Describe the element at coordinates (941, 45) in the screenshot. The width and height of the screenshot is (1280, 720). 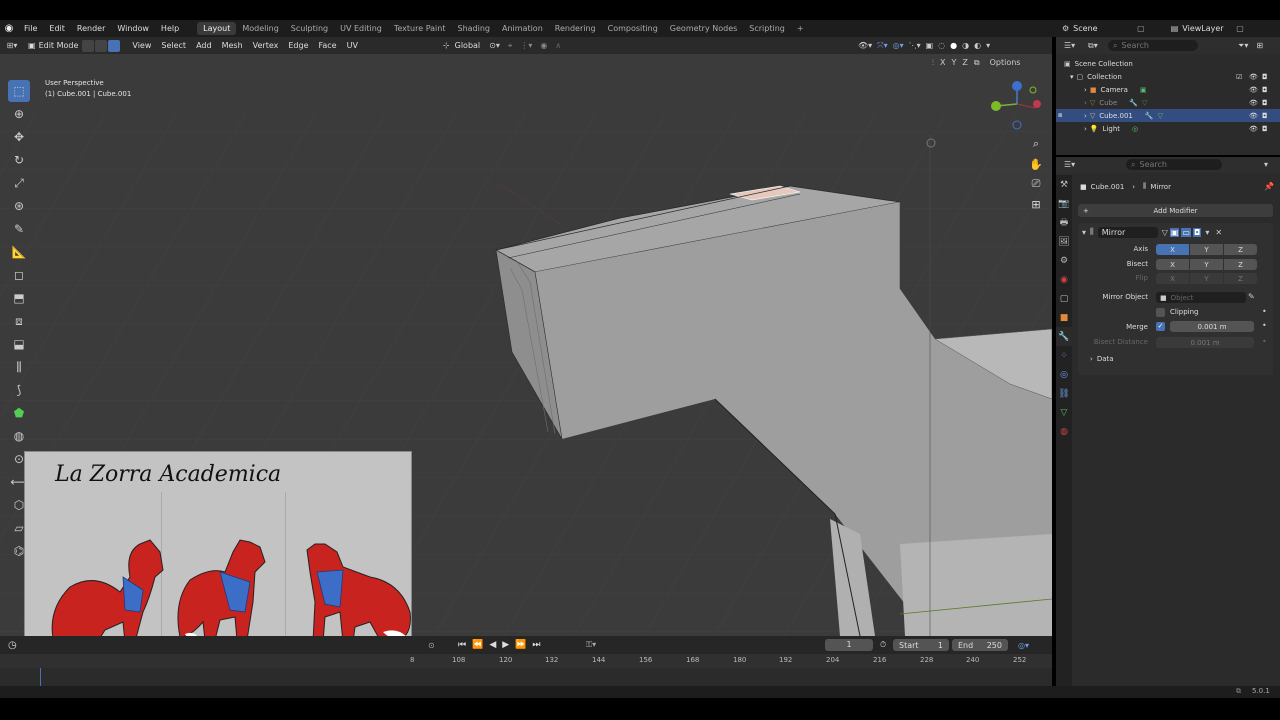
I see `wireframe-shading-icon: ◌` at that location.